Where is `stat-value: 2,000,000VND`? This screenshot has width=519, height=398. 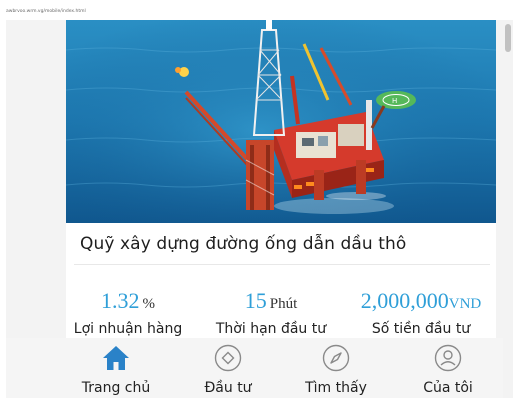
stat-value: 2,000,000VND is located at coordinates (421, 301).